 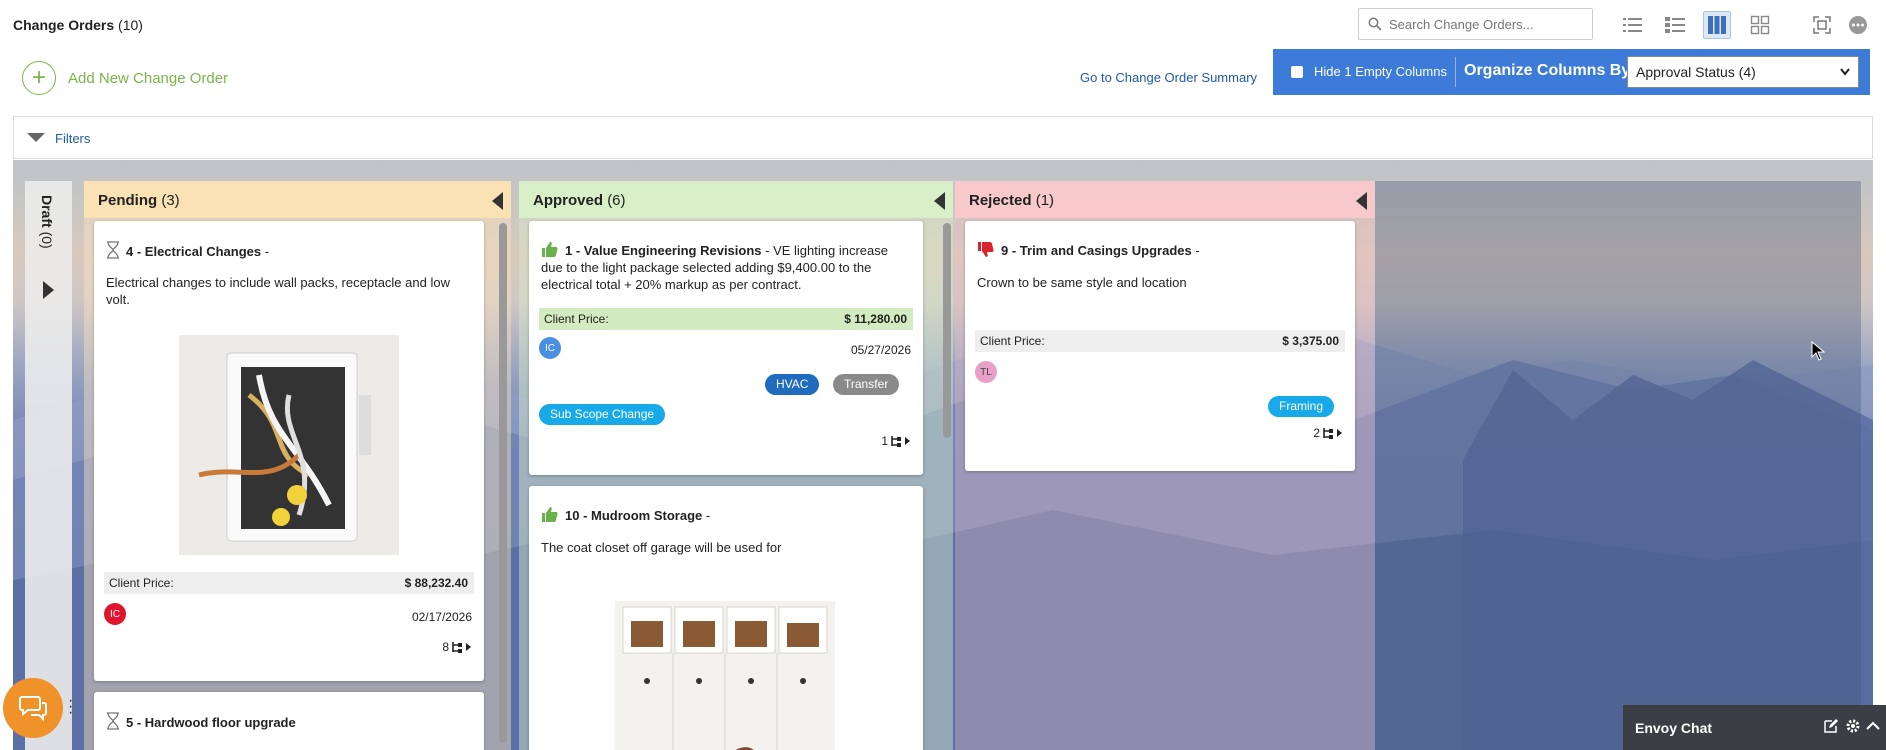 What do you see at coordinates (39, 78) in the screenshot?
I see `plus-icon: +` at bounding box center [39, 78].